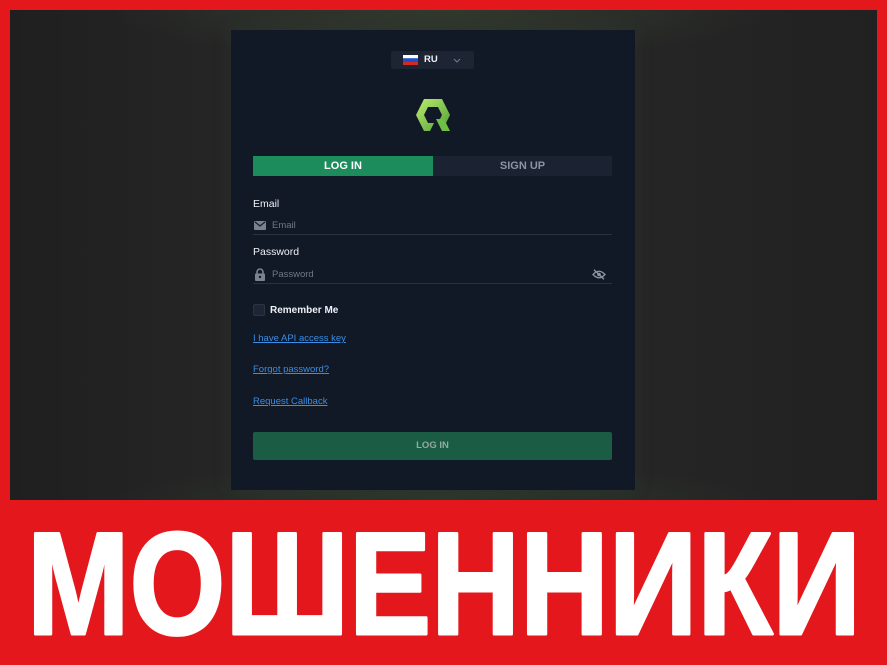  I want to click on language-selector: RU, so click(432, 60).